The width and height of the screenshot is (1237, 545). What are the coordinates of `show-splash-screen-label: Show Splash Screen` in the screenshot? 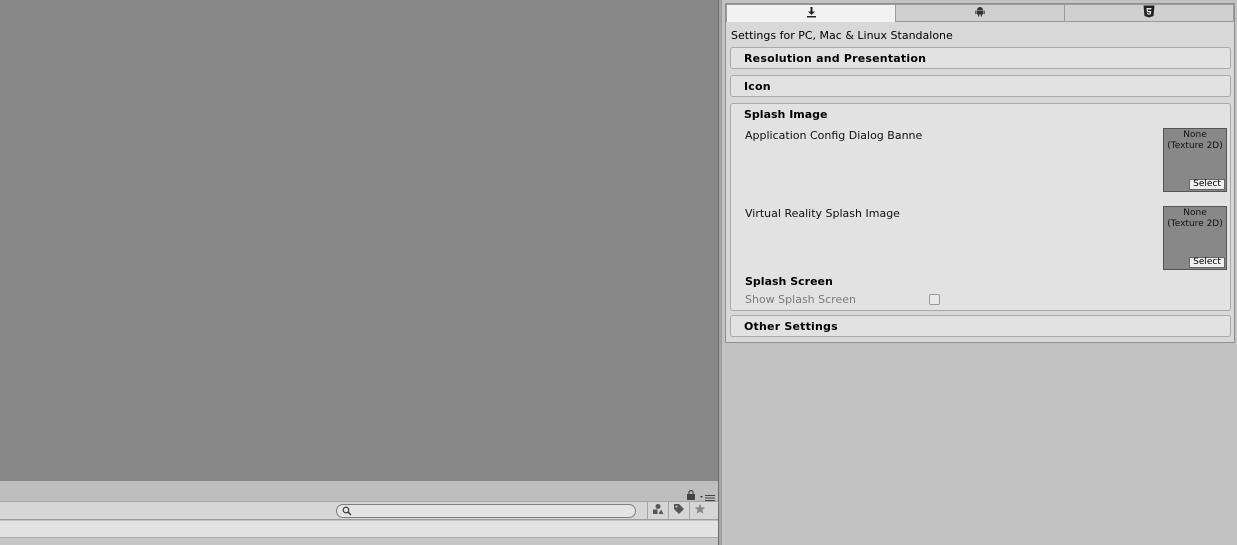 It's located at (800, 299).